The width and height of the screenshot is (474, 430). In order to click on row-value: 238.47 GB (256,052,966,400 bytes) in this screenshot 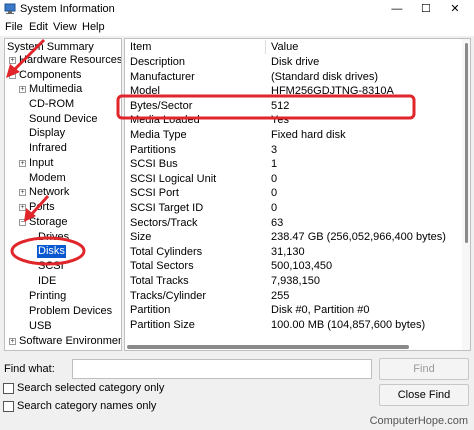, I will do `click(358, 237)`.